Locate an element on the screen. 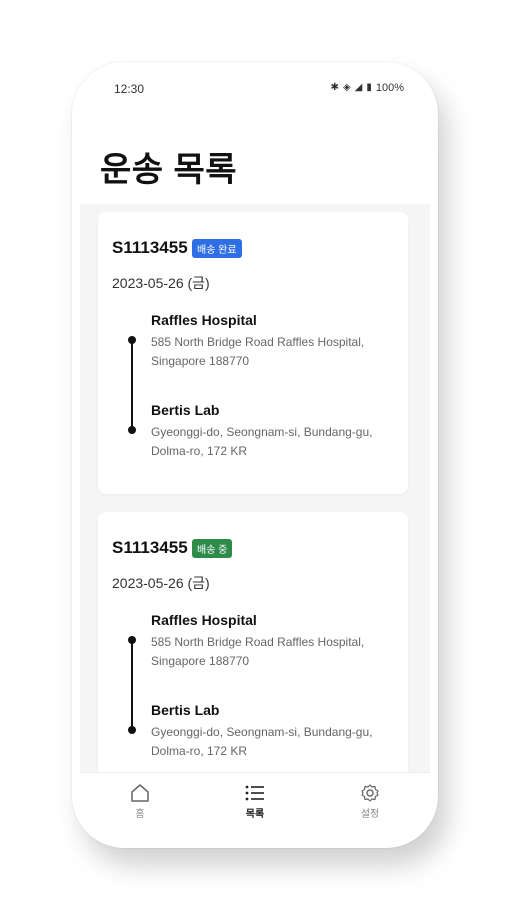 This screenshot has width=506, height=900. nav-list: 목록 is located at coordinates (255, 801).